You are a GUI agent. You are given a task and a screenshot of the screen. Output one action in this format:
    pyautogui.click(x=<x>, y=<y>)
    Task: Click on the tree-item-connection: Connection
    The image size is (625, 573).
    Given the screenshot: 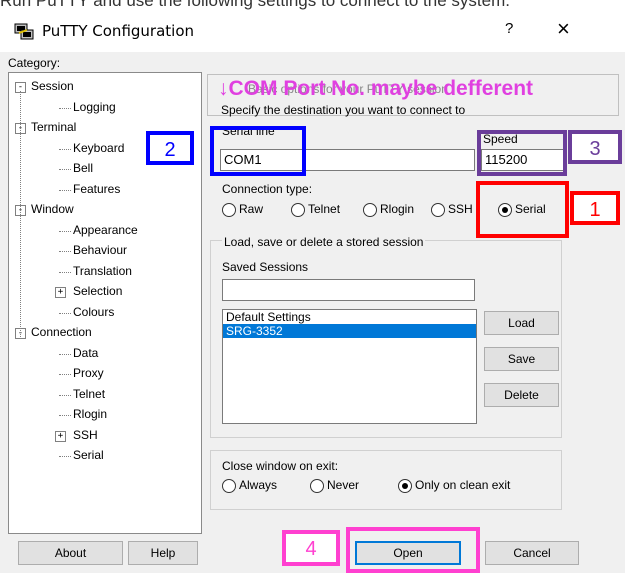 What is the action you would take?
    pyautogui.click(x=61, y=332)
    